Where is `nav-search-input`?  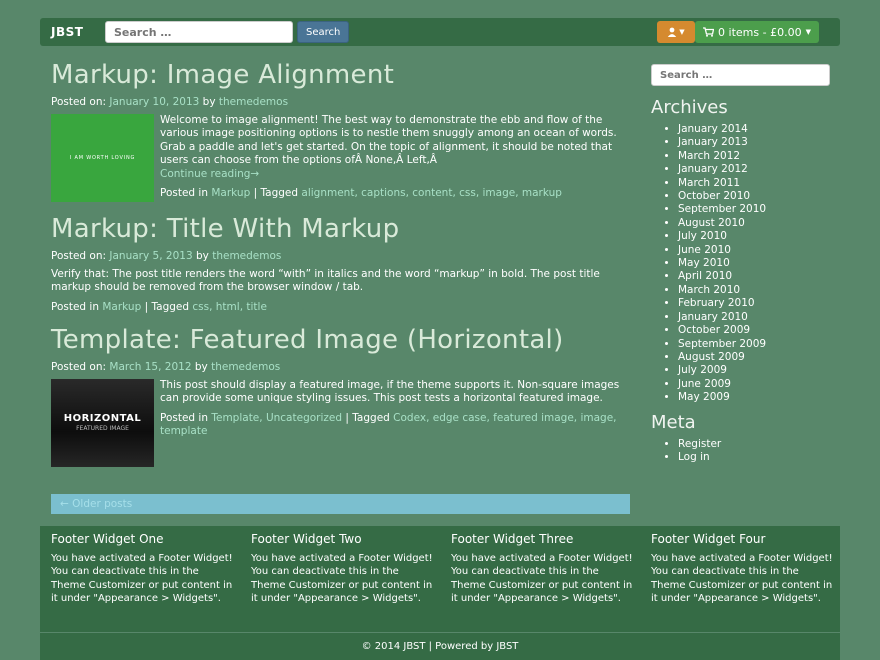 nav-search-input is located at coordinates (199, 32).